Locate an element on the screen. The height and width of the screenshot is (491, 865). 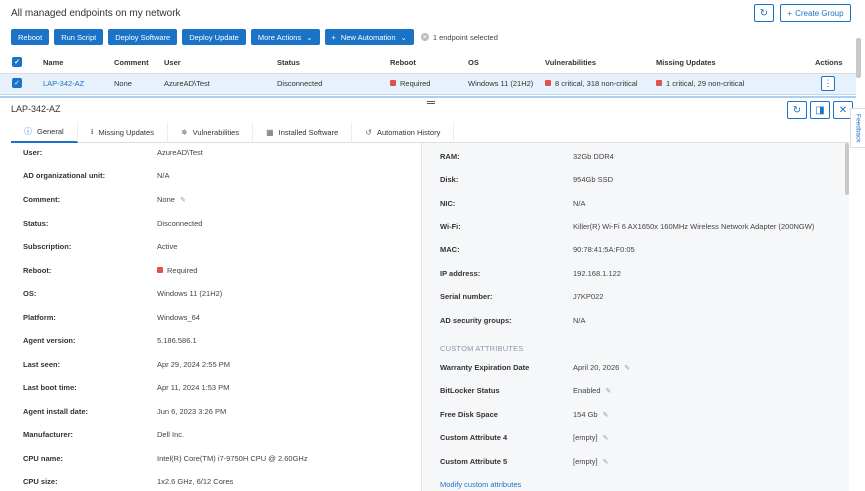
feedback-label: Feedback is located at coordinates (858, 128).